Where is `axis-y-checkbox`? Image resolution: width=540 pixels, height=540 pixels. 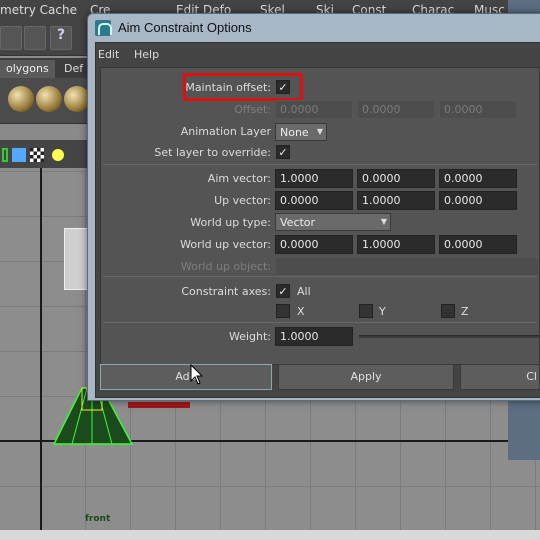 axis-y-checkbox is located at coordinates (366, 311).